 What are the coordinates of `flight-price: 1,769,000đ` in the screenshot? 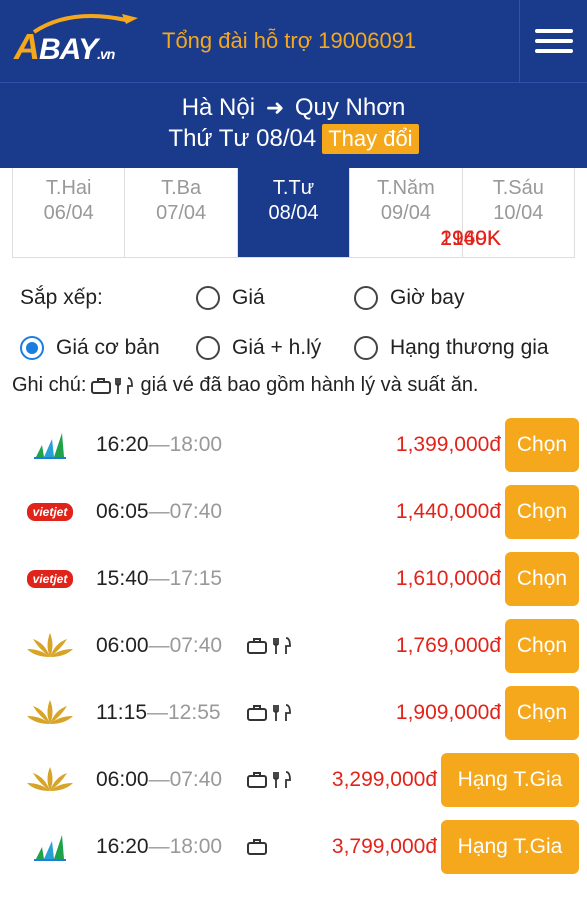 It's located at (448, 645).